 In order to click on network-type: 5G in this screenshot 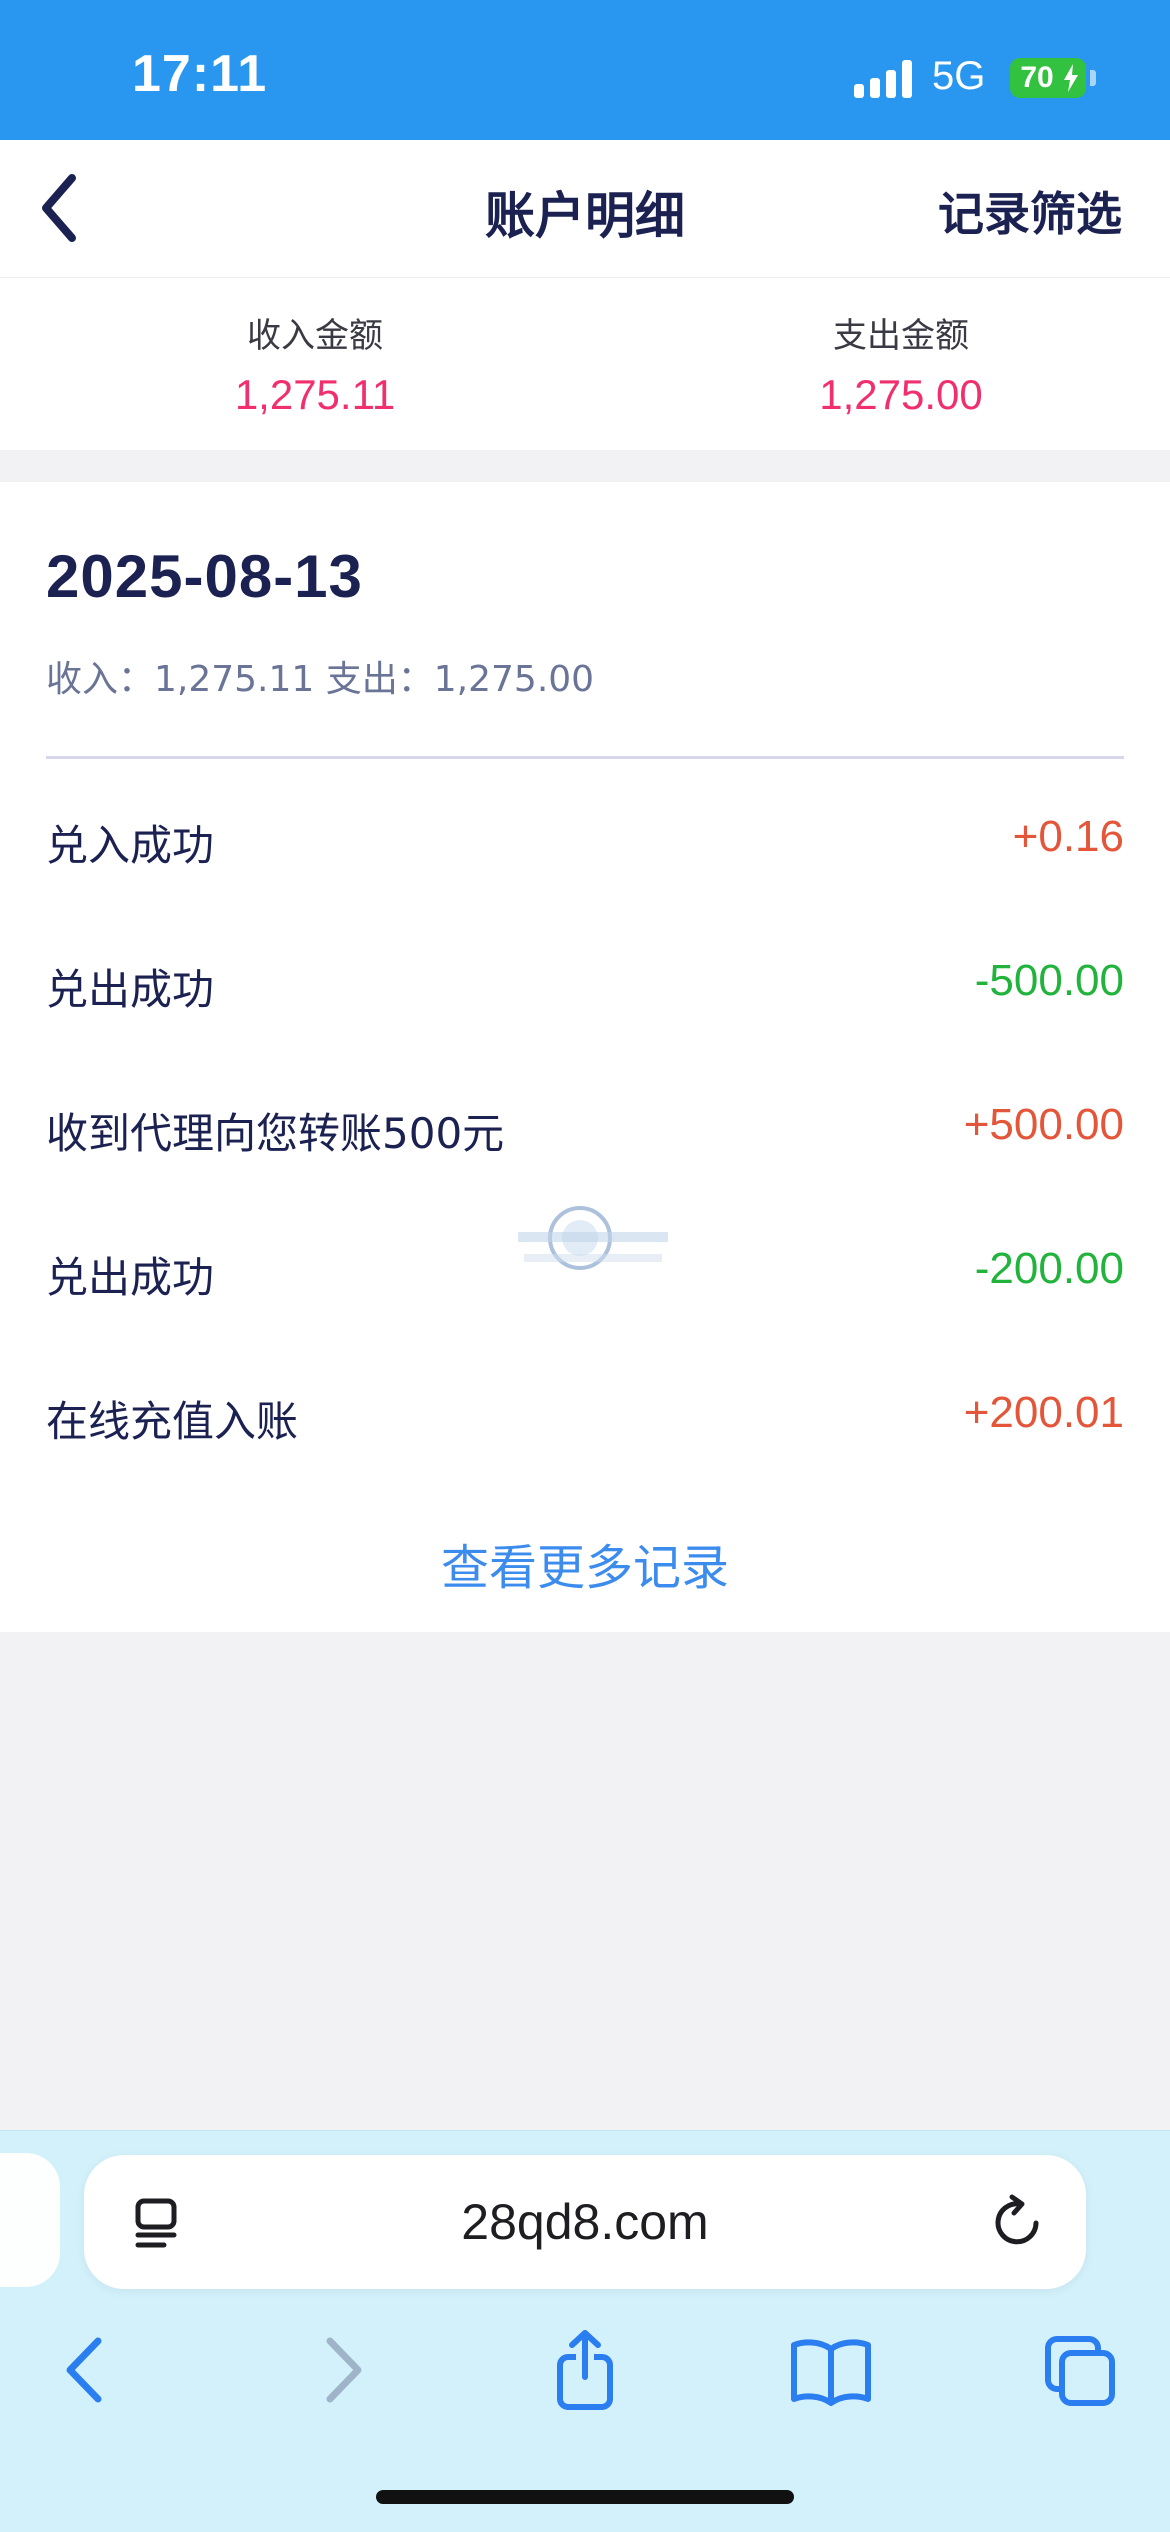, I will do `click(959, 76)`.